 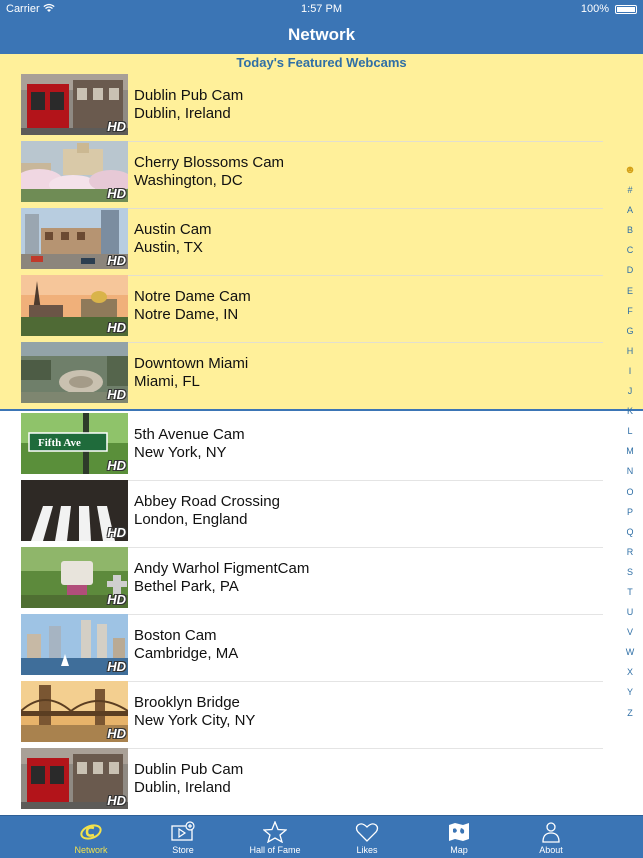 I want to click on street-sign-text: Fifth Ave, so click(x=59, y=443).